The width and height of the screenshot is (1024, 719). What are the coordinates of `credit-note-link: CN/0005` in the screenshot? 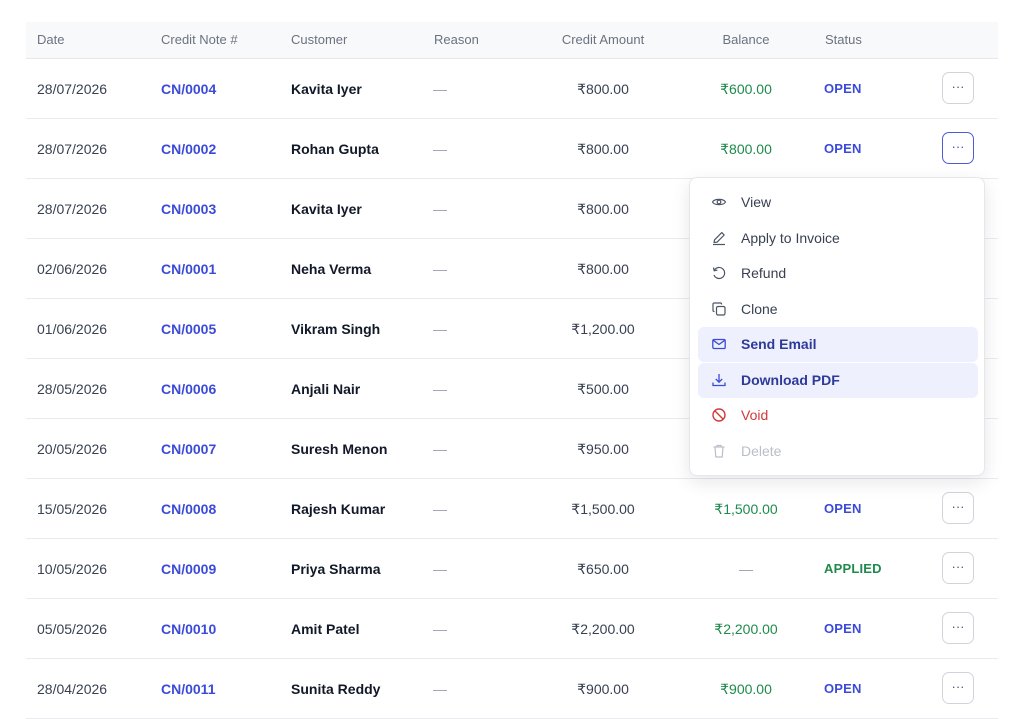 It's located at (188, 329).